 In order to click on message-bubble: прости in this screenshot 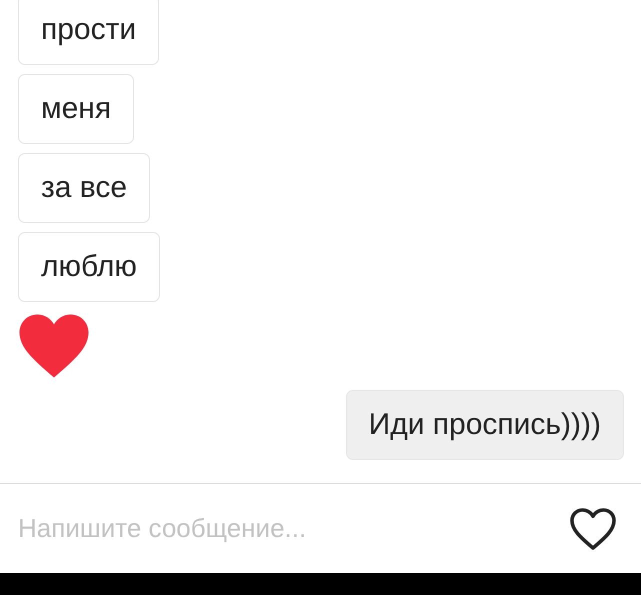, I will do `click(89, 32)`.